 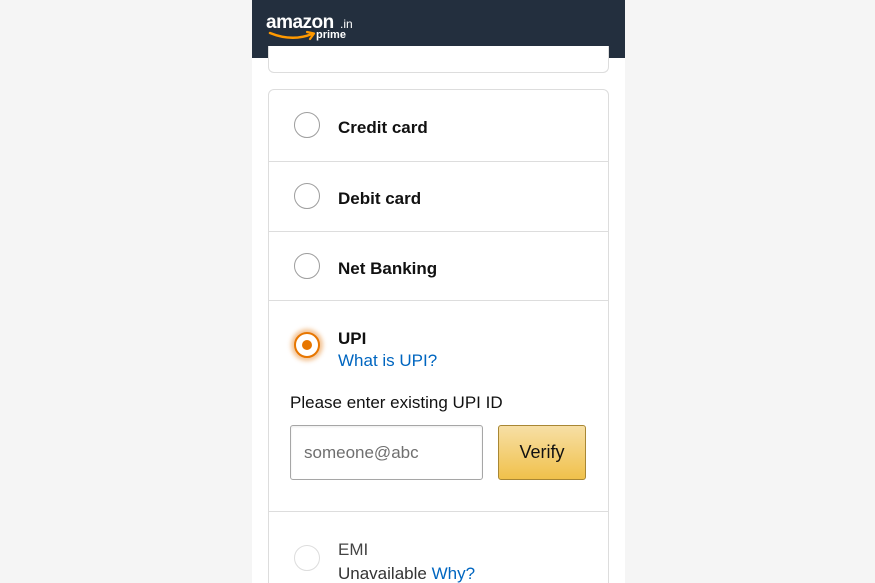 I want to click on amazon-prime-logo: amazon .in prime, so click(x=321, y=29).